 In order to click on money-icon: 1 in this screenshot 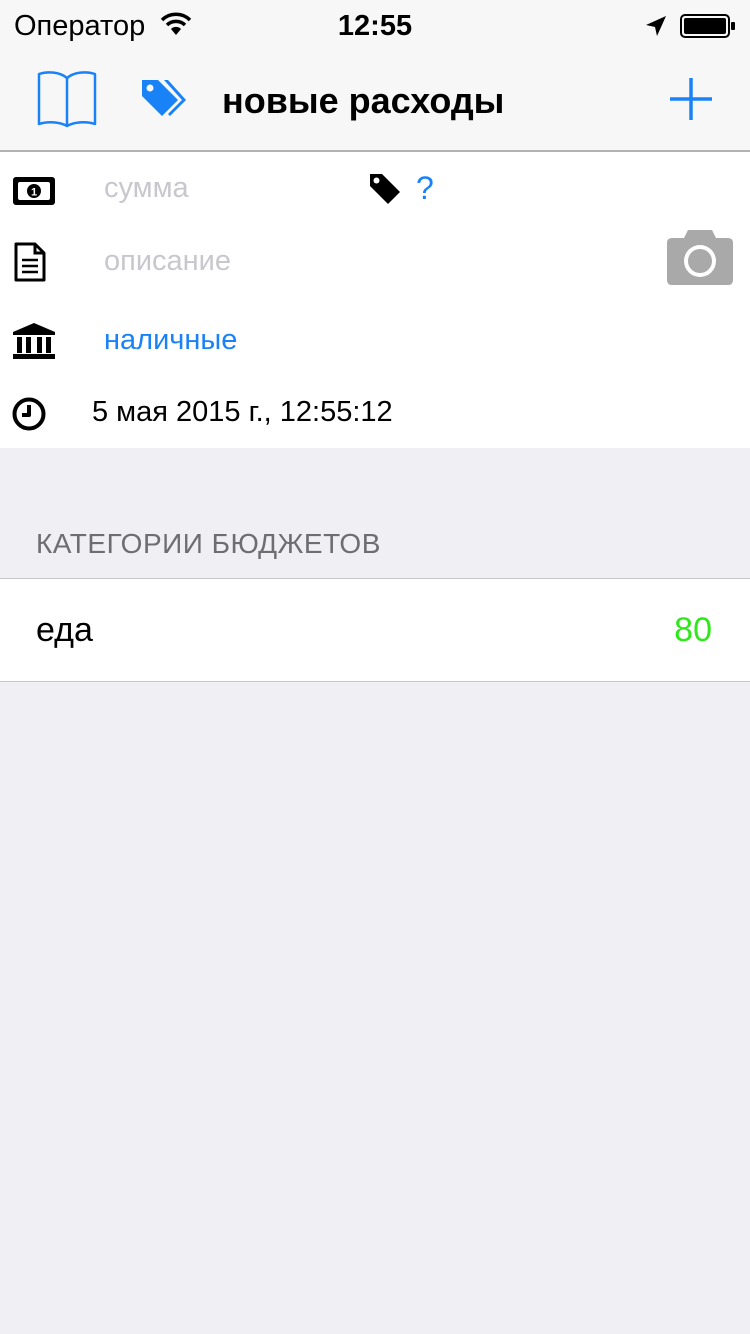, I will do `click(34, 193)`.